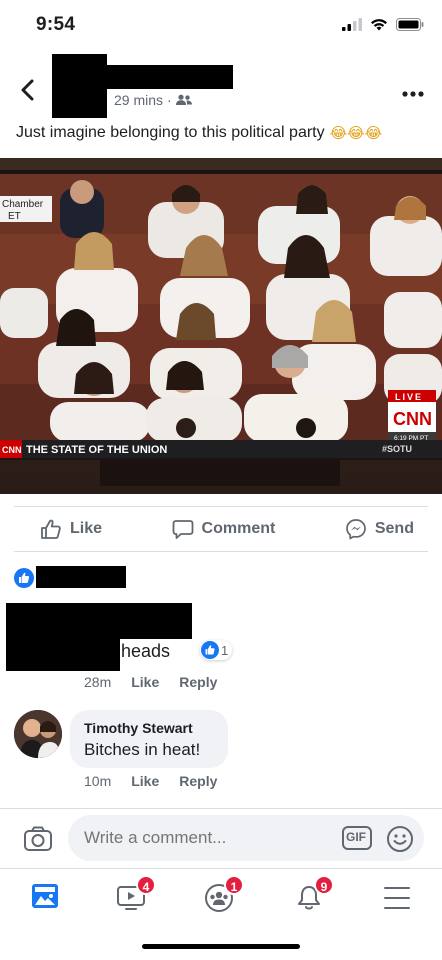 This screenshot has height=960, width=442. Describe the element at coordinates (98, 682) in the screenshot. I see `comment-1-time: 28m` at that location.